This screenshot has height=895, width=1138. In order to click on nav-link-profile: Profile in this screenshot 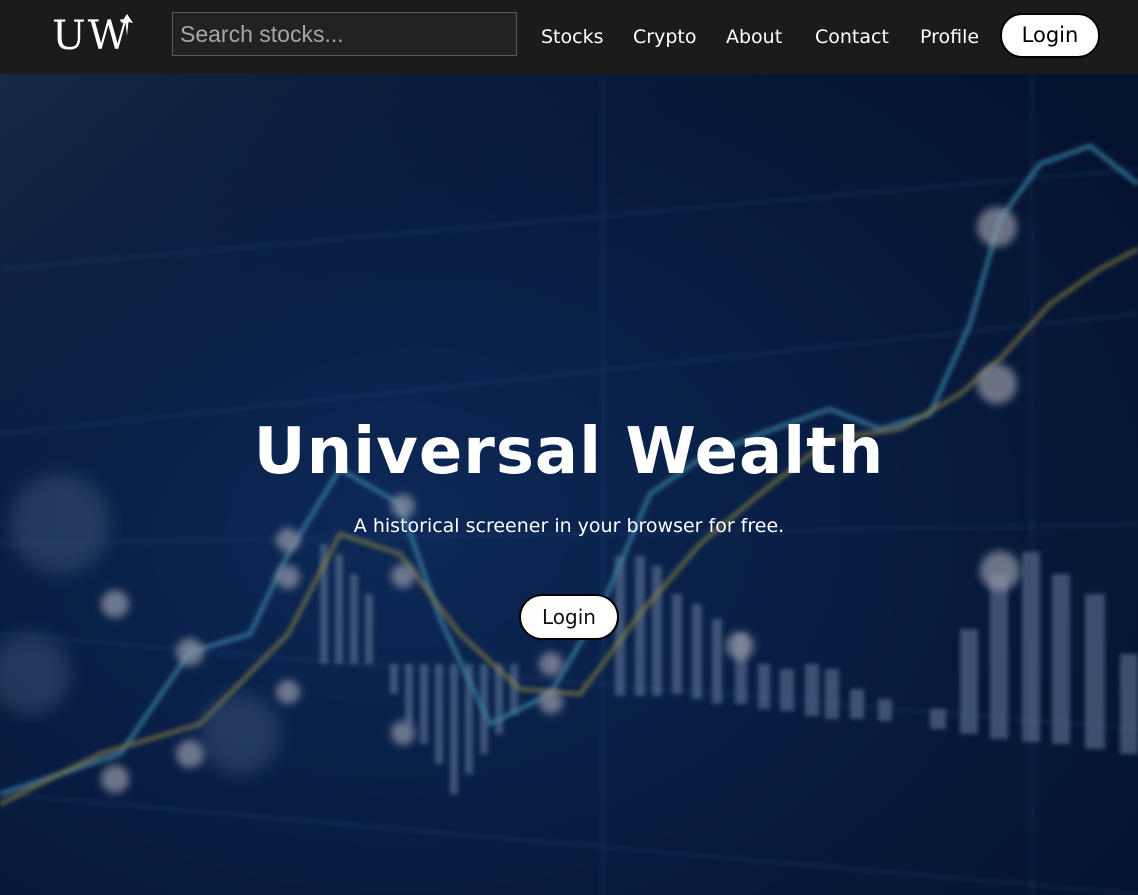, I will do `click(949, 37)`.